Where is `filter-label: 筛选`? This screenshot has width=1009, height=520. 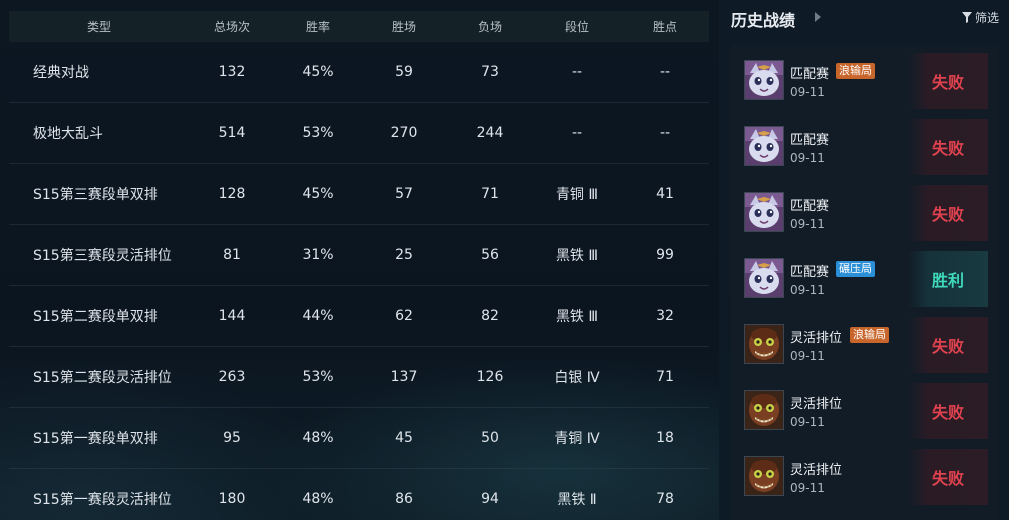
filter-label: 筛选 is located at coordinates (986, 18).